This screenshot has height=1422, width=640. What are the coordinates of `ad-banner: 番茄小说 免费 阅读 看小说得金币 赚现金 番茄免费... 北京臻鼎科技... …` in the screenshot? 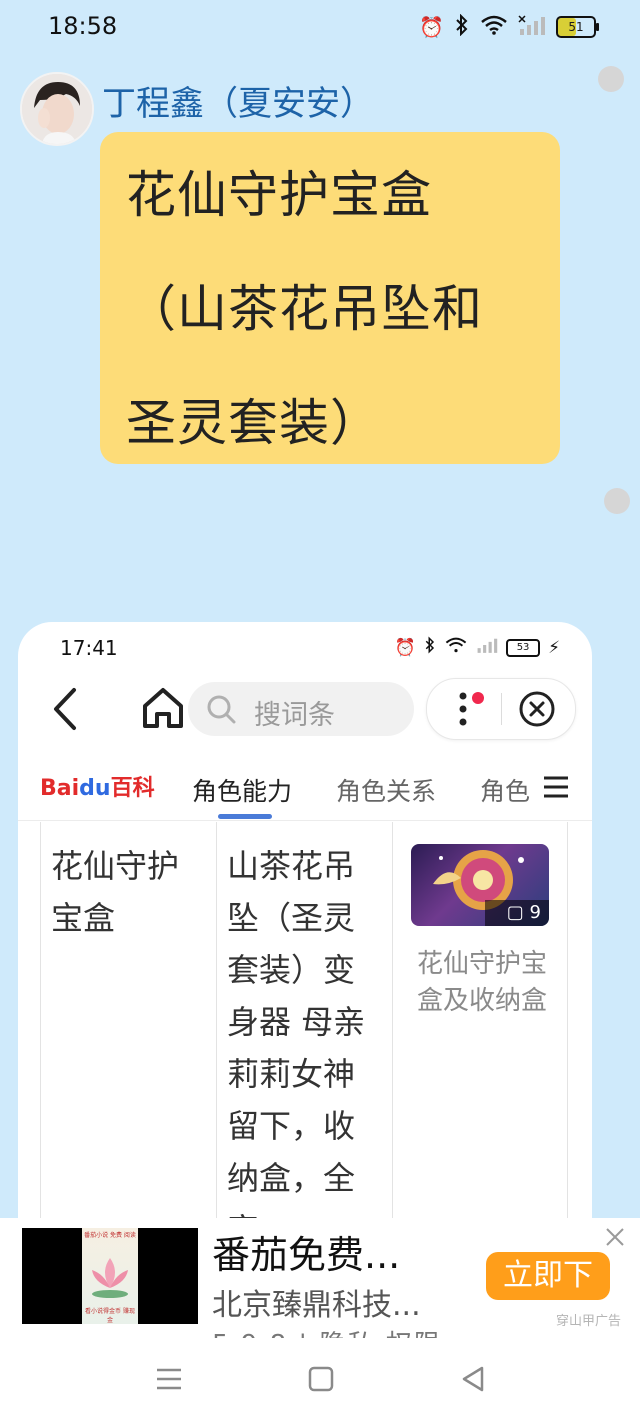 It's located at (320, 1278).